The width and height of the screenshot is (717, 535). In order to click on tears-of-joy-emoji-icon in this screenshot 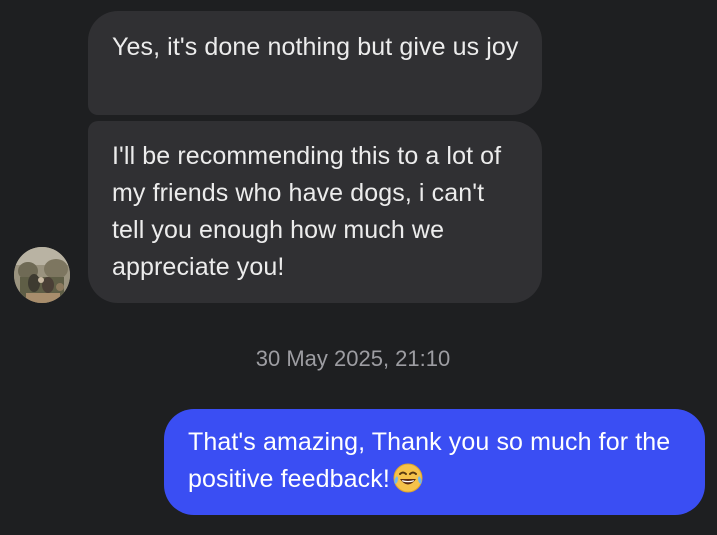, I will do `click(408, 483)`.